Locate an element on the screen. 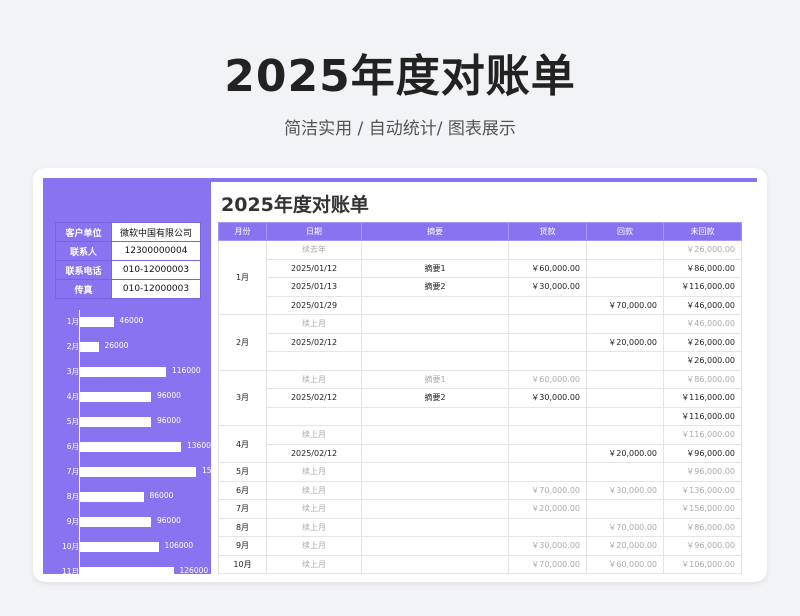  ledger-unpaid-cell: ￥106,000.00 is located at coordinates (702, 564).